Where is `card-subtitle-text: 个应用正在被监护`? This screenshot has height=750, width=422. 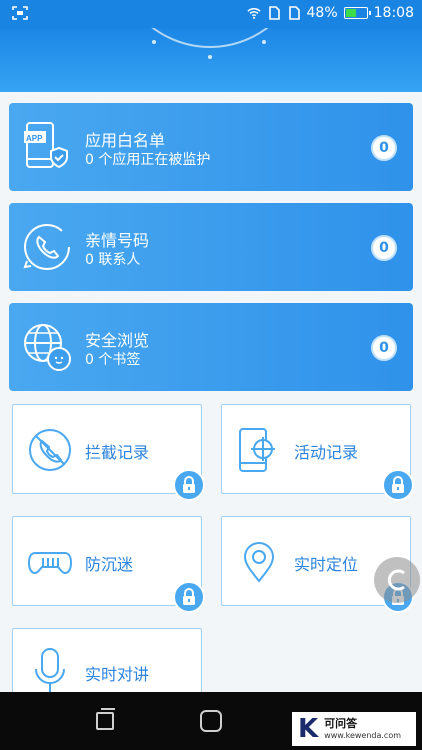
card-subtitle-text: 个应用正在被监护 is located at coordinates (154, 160).